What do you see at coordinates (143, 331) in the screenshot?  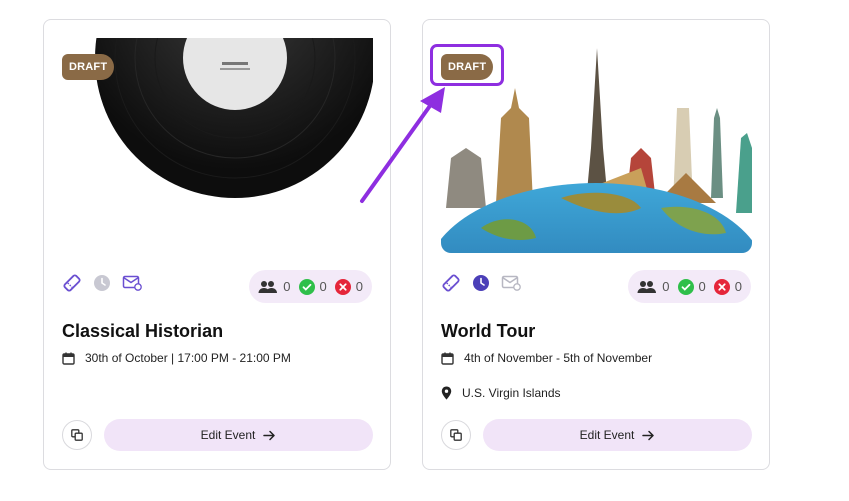 I see `event-title: Classical Historian` at bounding box center [143, 331].